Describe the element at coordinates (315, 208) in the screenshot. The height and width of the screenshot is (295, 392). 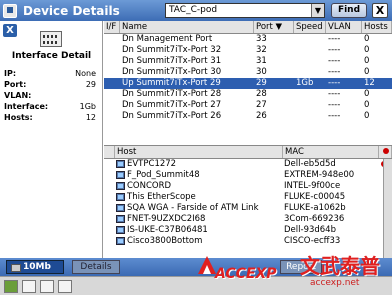
I see `host-mac: FLUKE-a1062b` at that location.